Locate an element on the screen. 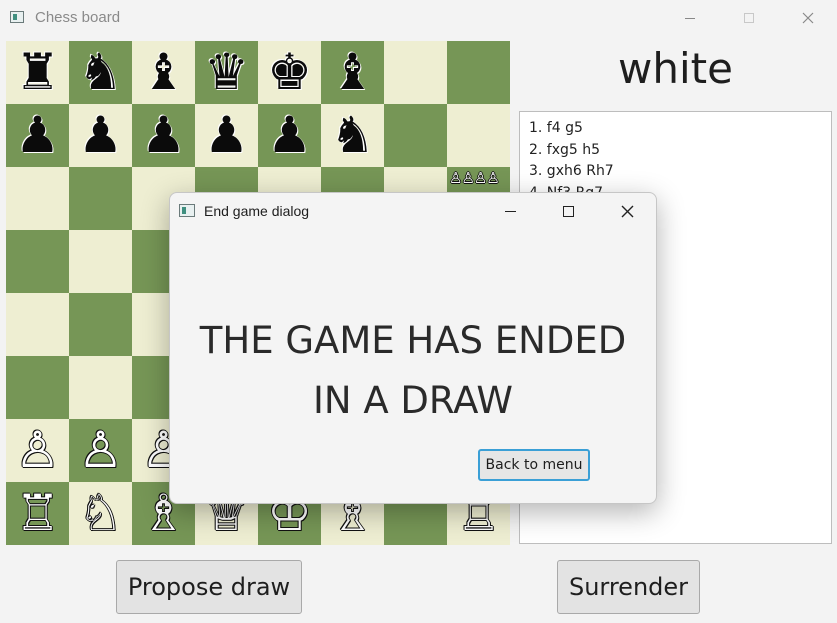 The height and width of the screenshot is (623, 837). dialog-close-button is located at coordinates (627, 211).